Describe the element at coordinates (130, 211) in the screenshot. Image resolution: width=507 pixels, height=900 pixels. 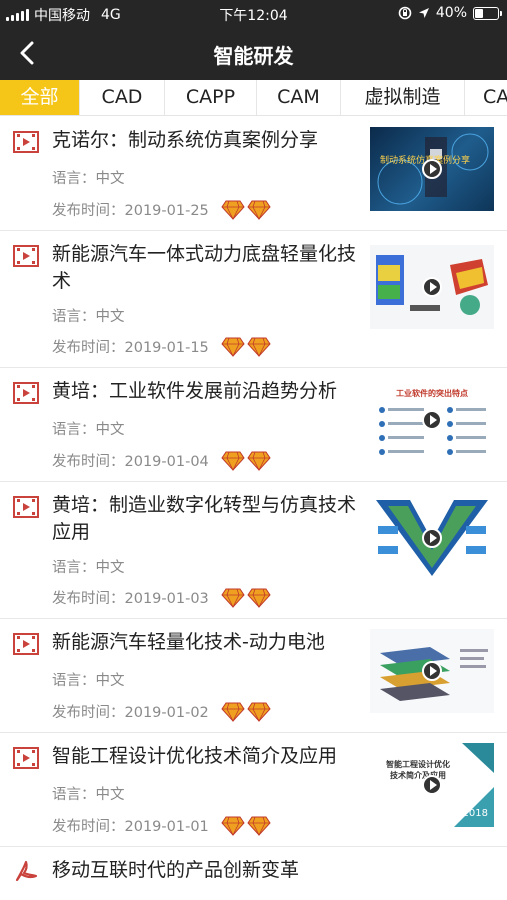
I see `item-date-text: 发布时间：2019-01-25` at that location.